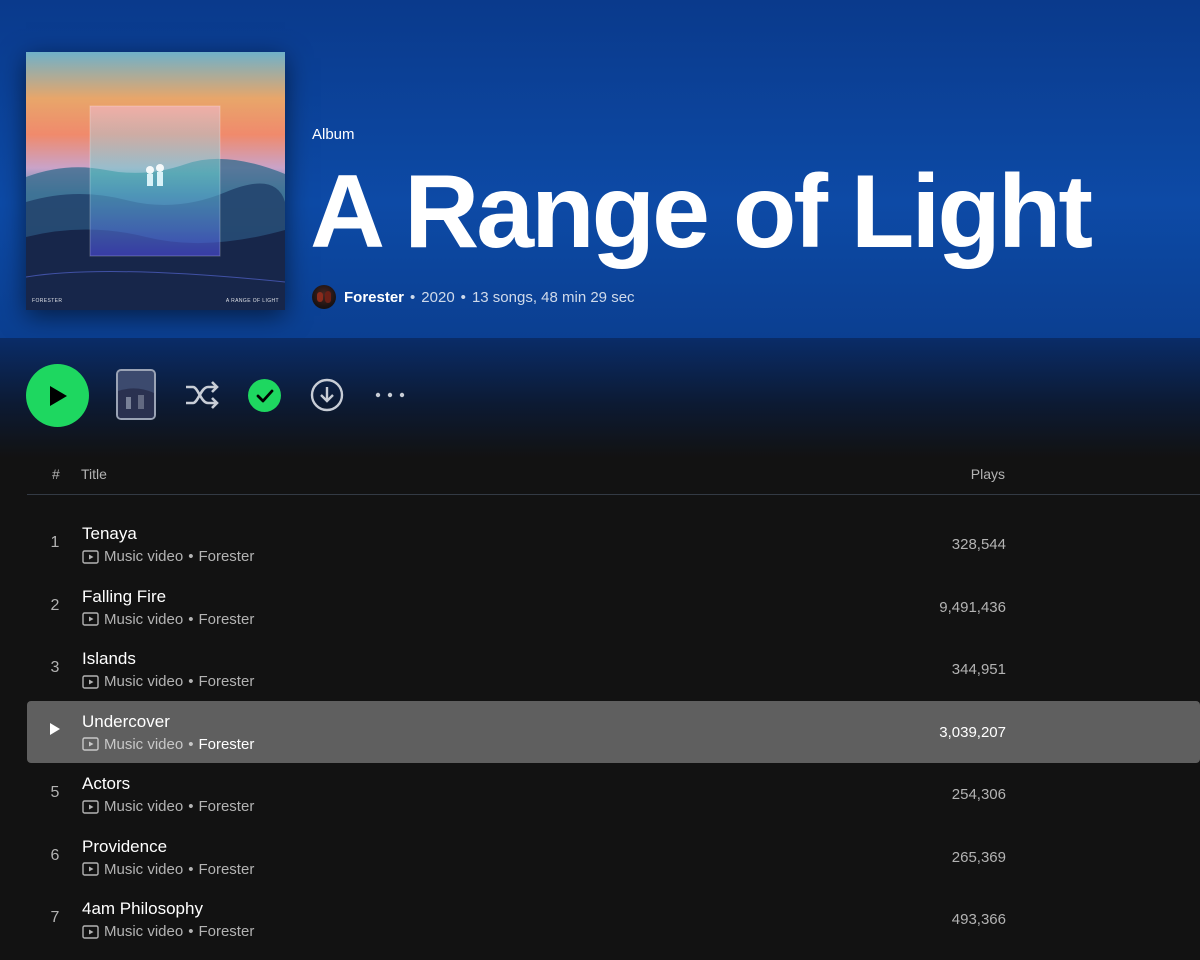 The height and width of the screenshot is (960, 1200). Describe the element at coordinates (978, 669) in the screenshot. I see `track-plays: 344,951` at that location.